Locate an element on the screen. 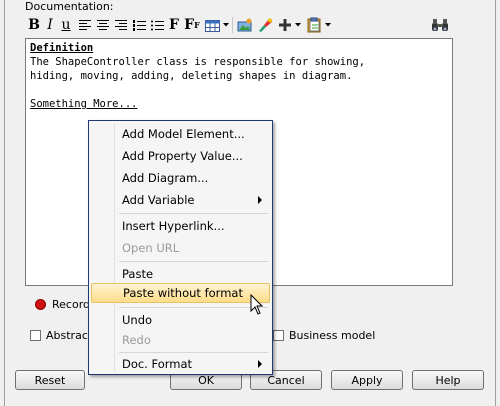 The image size is (500, 406). menu-item-undo: Undo is located at coordinates (180, 320).